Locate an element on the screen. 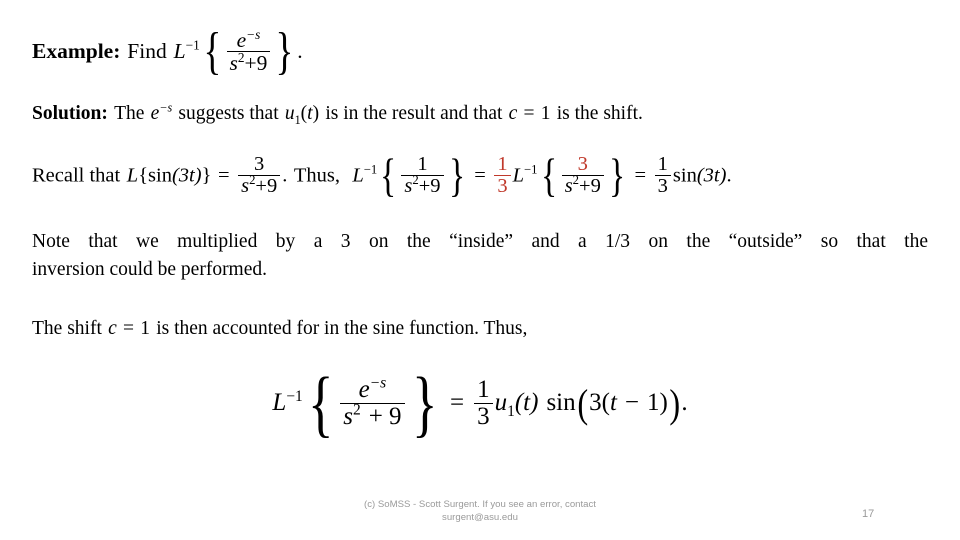  recall-period-2: . is located at coordinates (729, 175).